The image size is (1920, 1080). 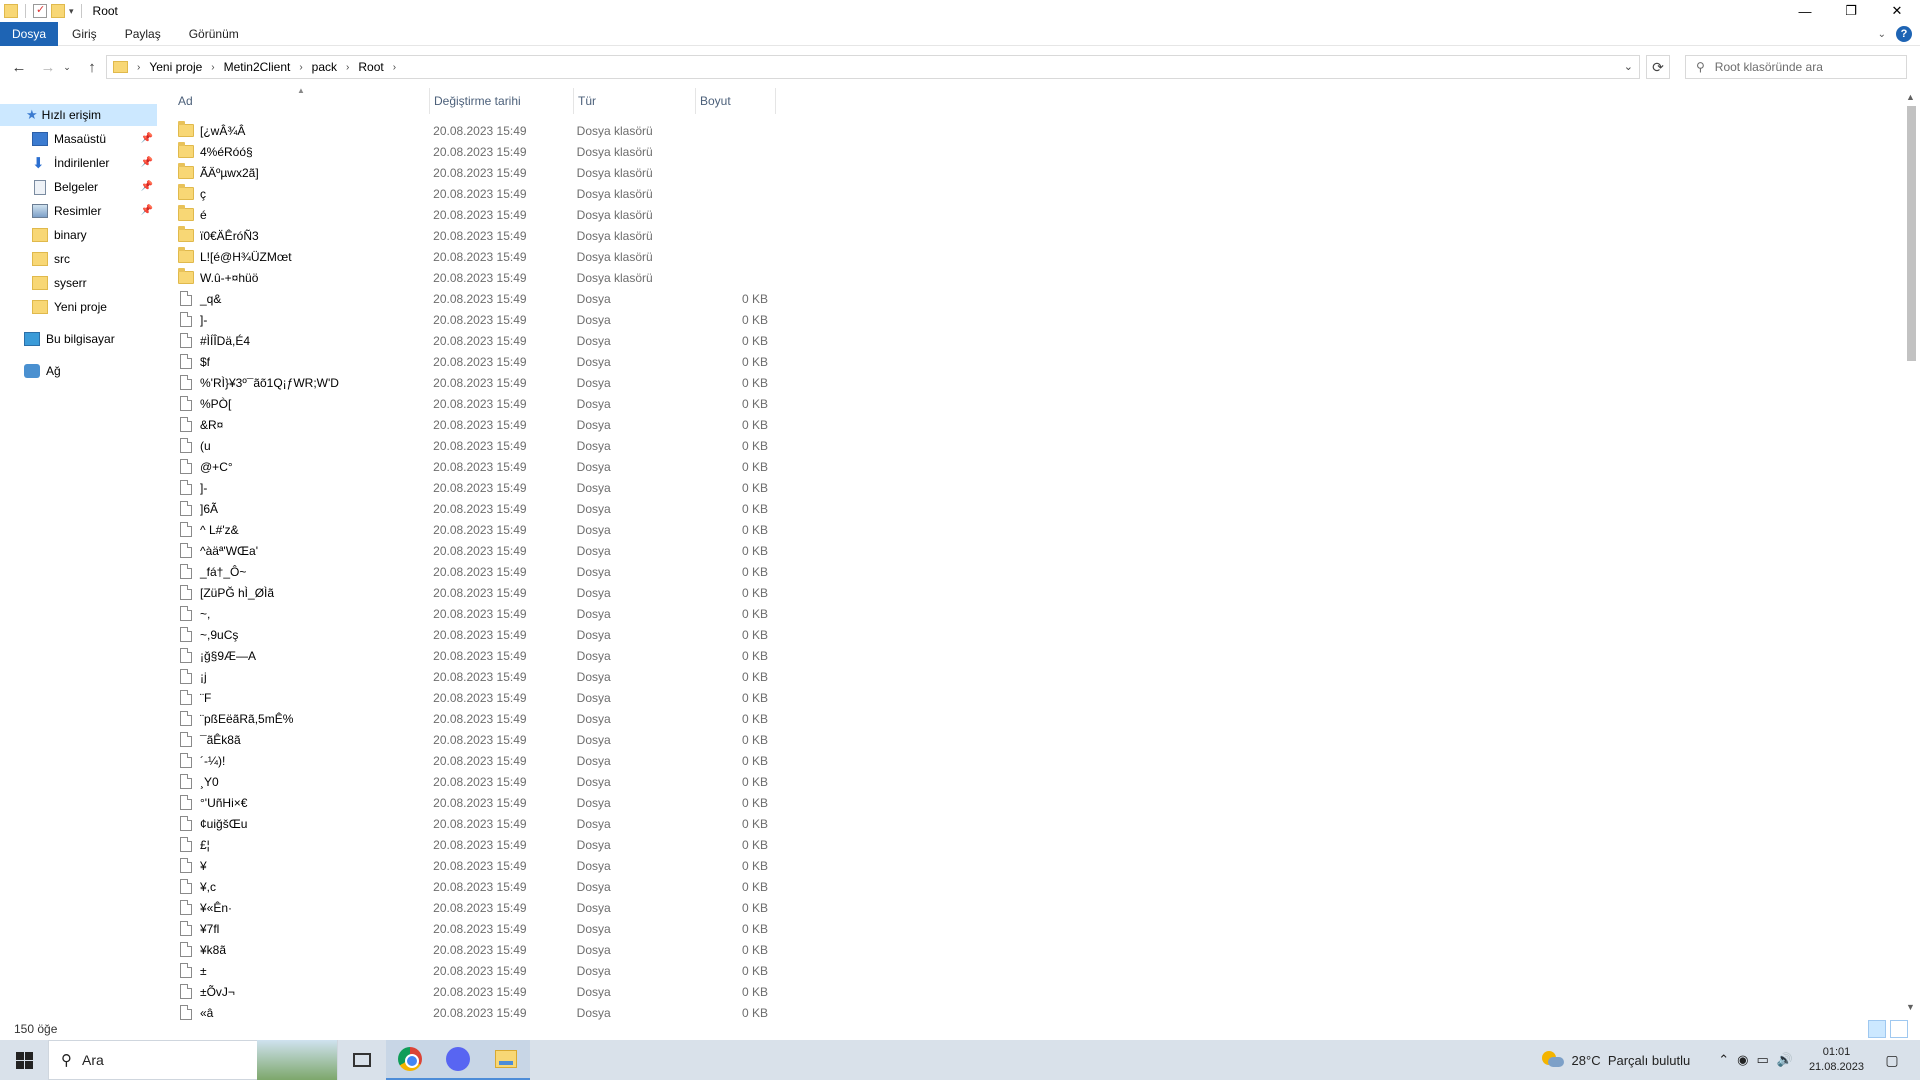 I want to click on sidebar-item-network: Ağ, so click(x=78, y=371).